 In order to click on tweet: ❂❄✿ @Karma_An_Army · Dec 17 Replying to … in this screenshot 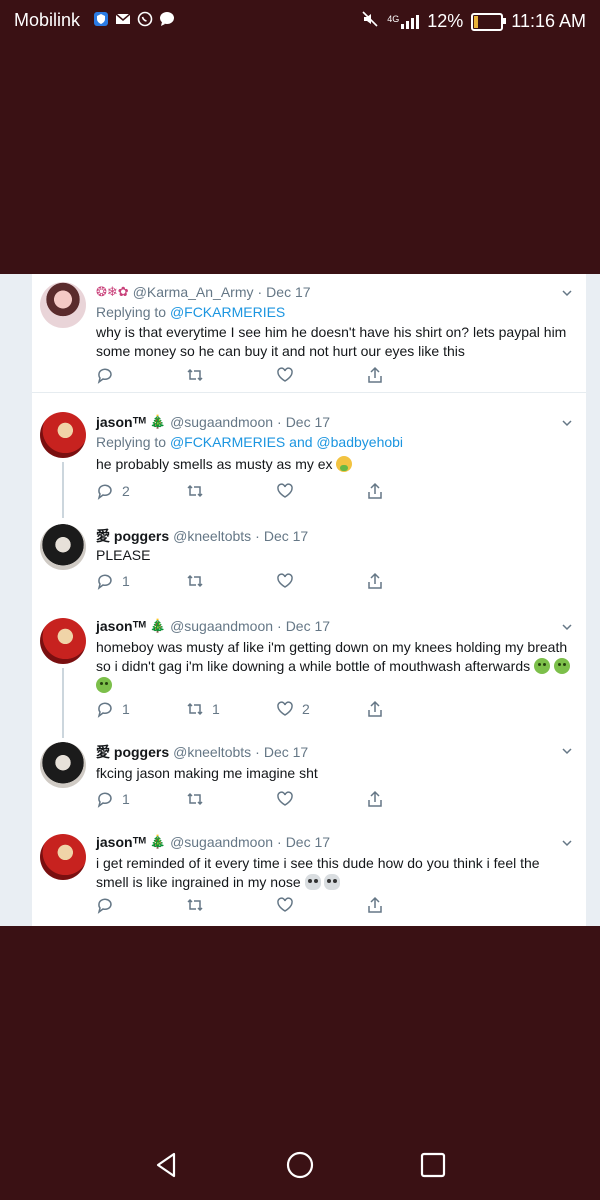, I will do `click(309, 333)`.